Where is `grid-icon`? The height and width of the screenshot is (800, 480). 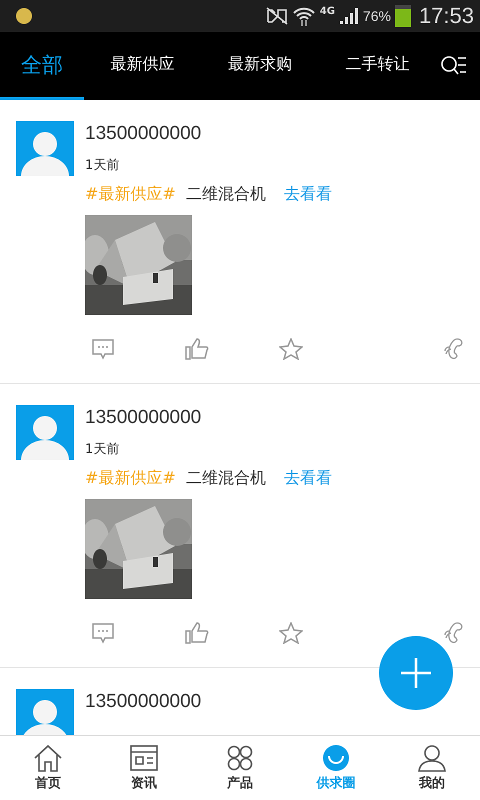 grid-icon is located at coordinates (240, 758).